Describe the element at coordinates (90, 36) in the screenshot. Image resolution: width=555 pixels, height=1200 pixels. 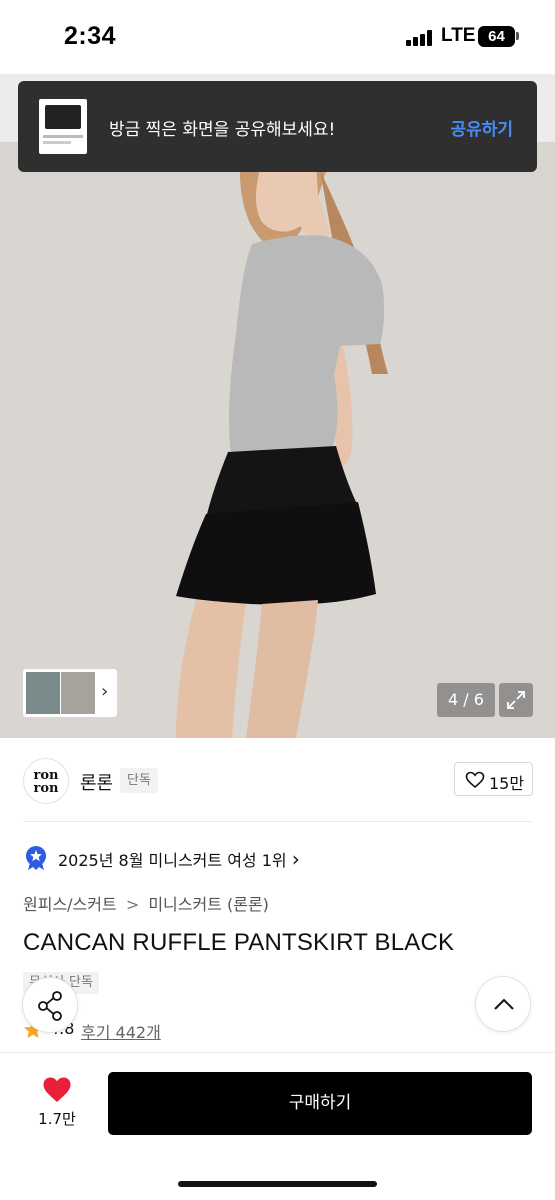
I see `status-time: 2:34` at that location.